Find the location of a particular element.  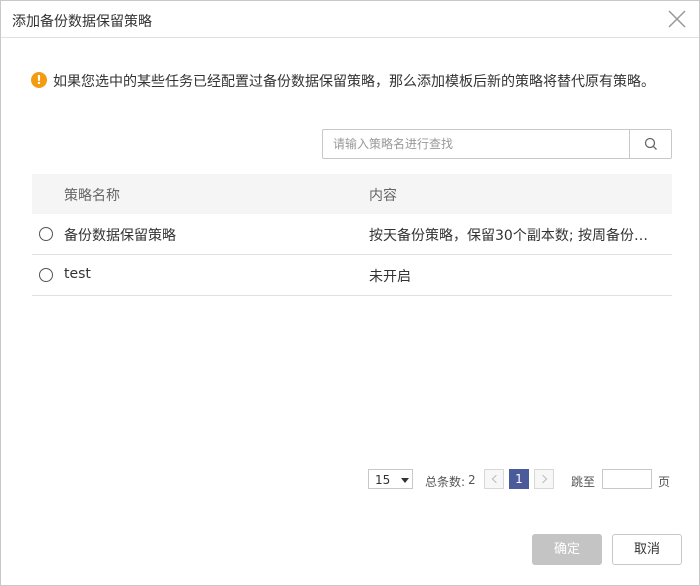

column-header-content: 内容 is located at coordinates (383, 196).